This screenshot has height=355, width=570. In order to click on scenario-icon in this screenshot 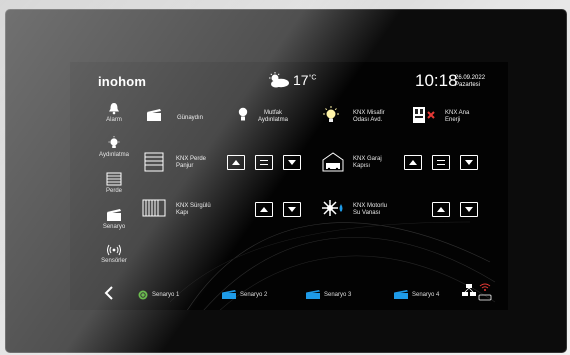, I will do `click(114, 215)`.